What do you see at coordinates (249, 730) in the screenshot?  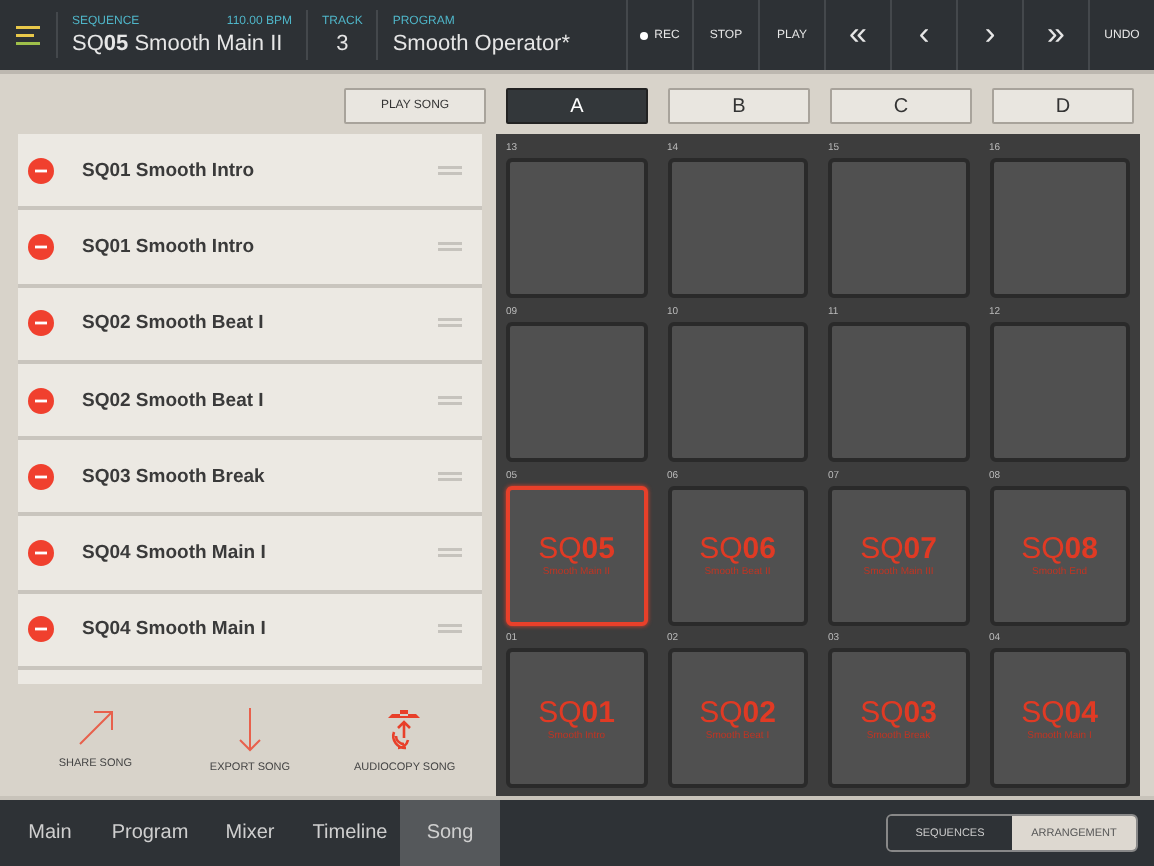 I see `arrow-down-icon` at bounding box center [249, 730].